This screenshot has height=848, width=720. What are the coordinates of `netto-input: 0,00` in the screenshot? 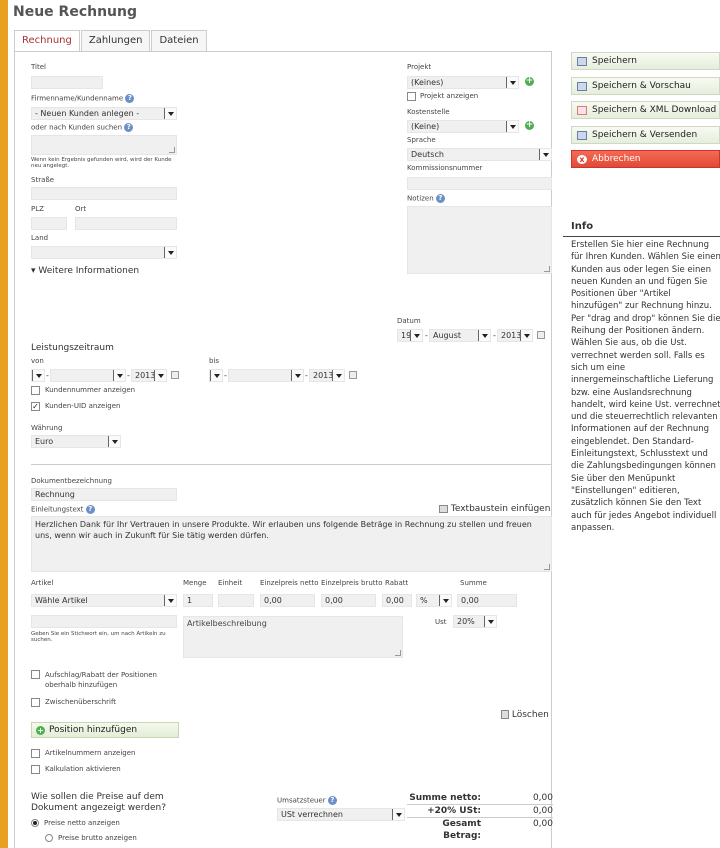 It's located at (287, 600).